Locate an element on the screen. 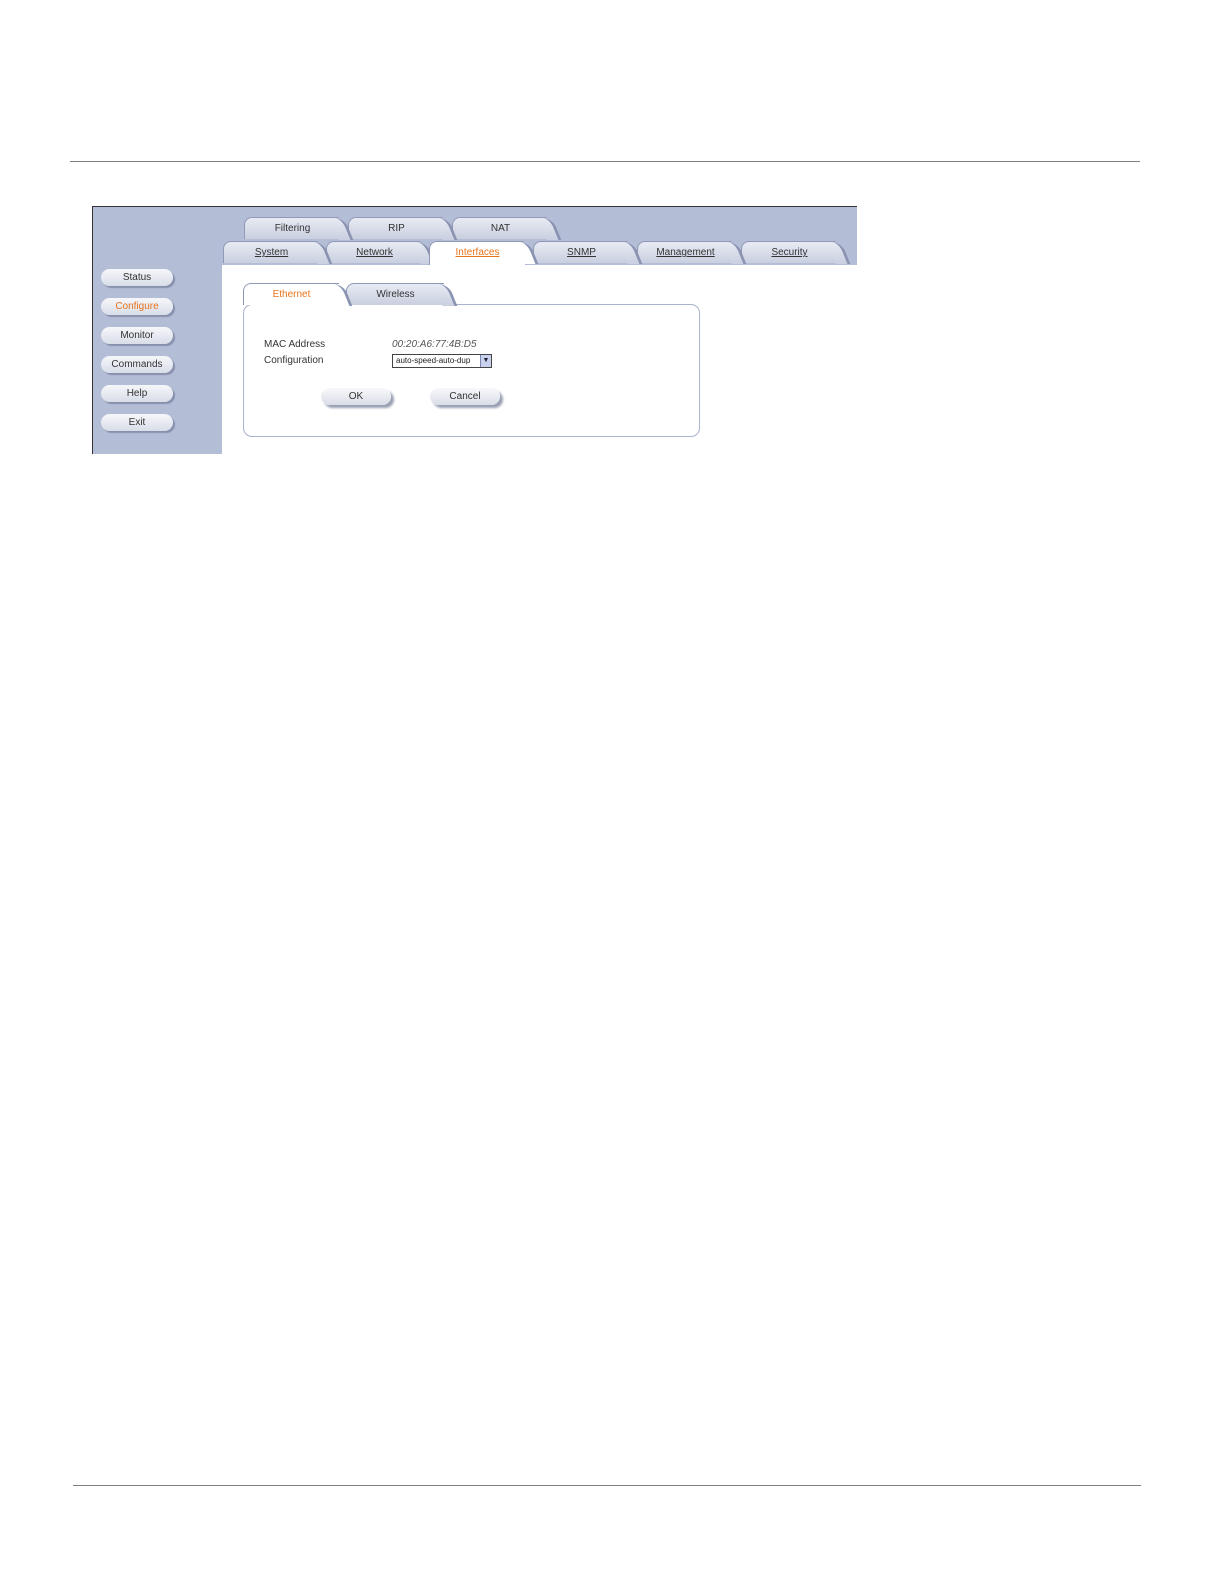 The width and height of the screenshot is (1224, 1584). tab-management: Management is located at coordinates (685, 252).